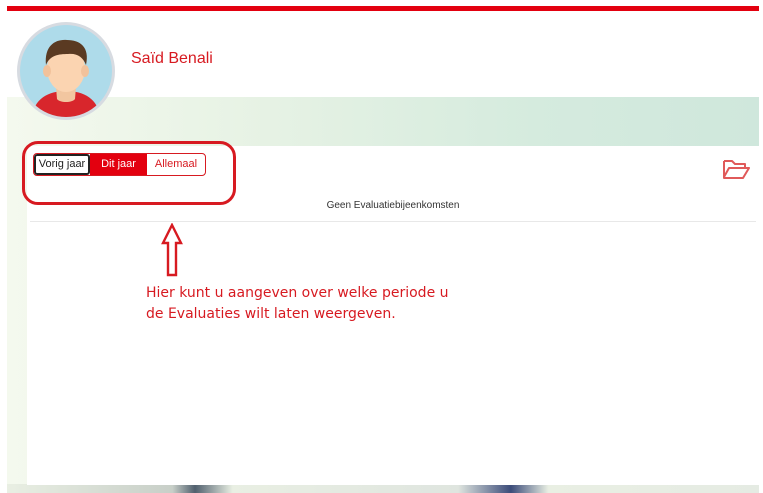  Describe the element at coordinates (271, 314) in the screenshot. I see `annotation-line-2: de Evaluaties wilt laten weergeven.` at that location.